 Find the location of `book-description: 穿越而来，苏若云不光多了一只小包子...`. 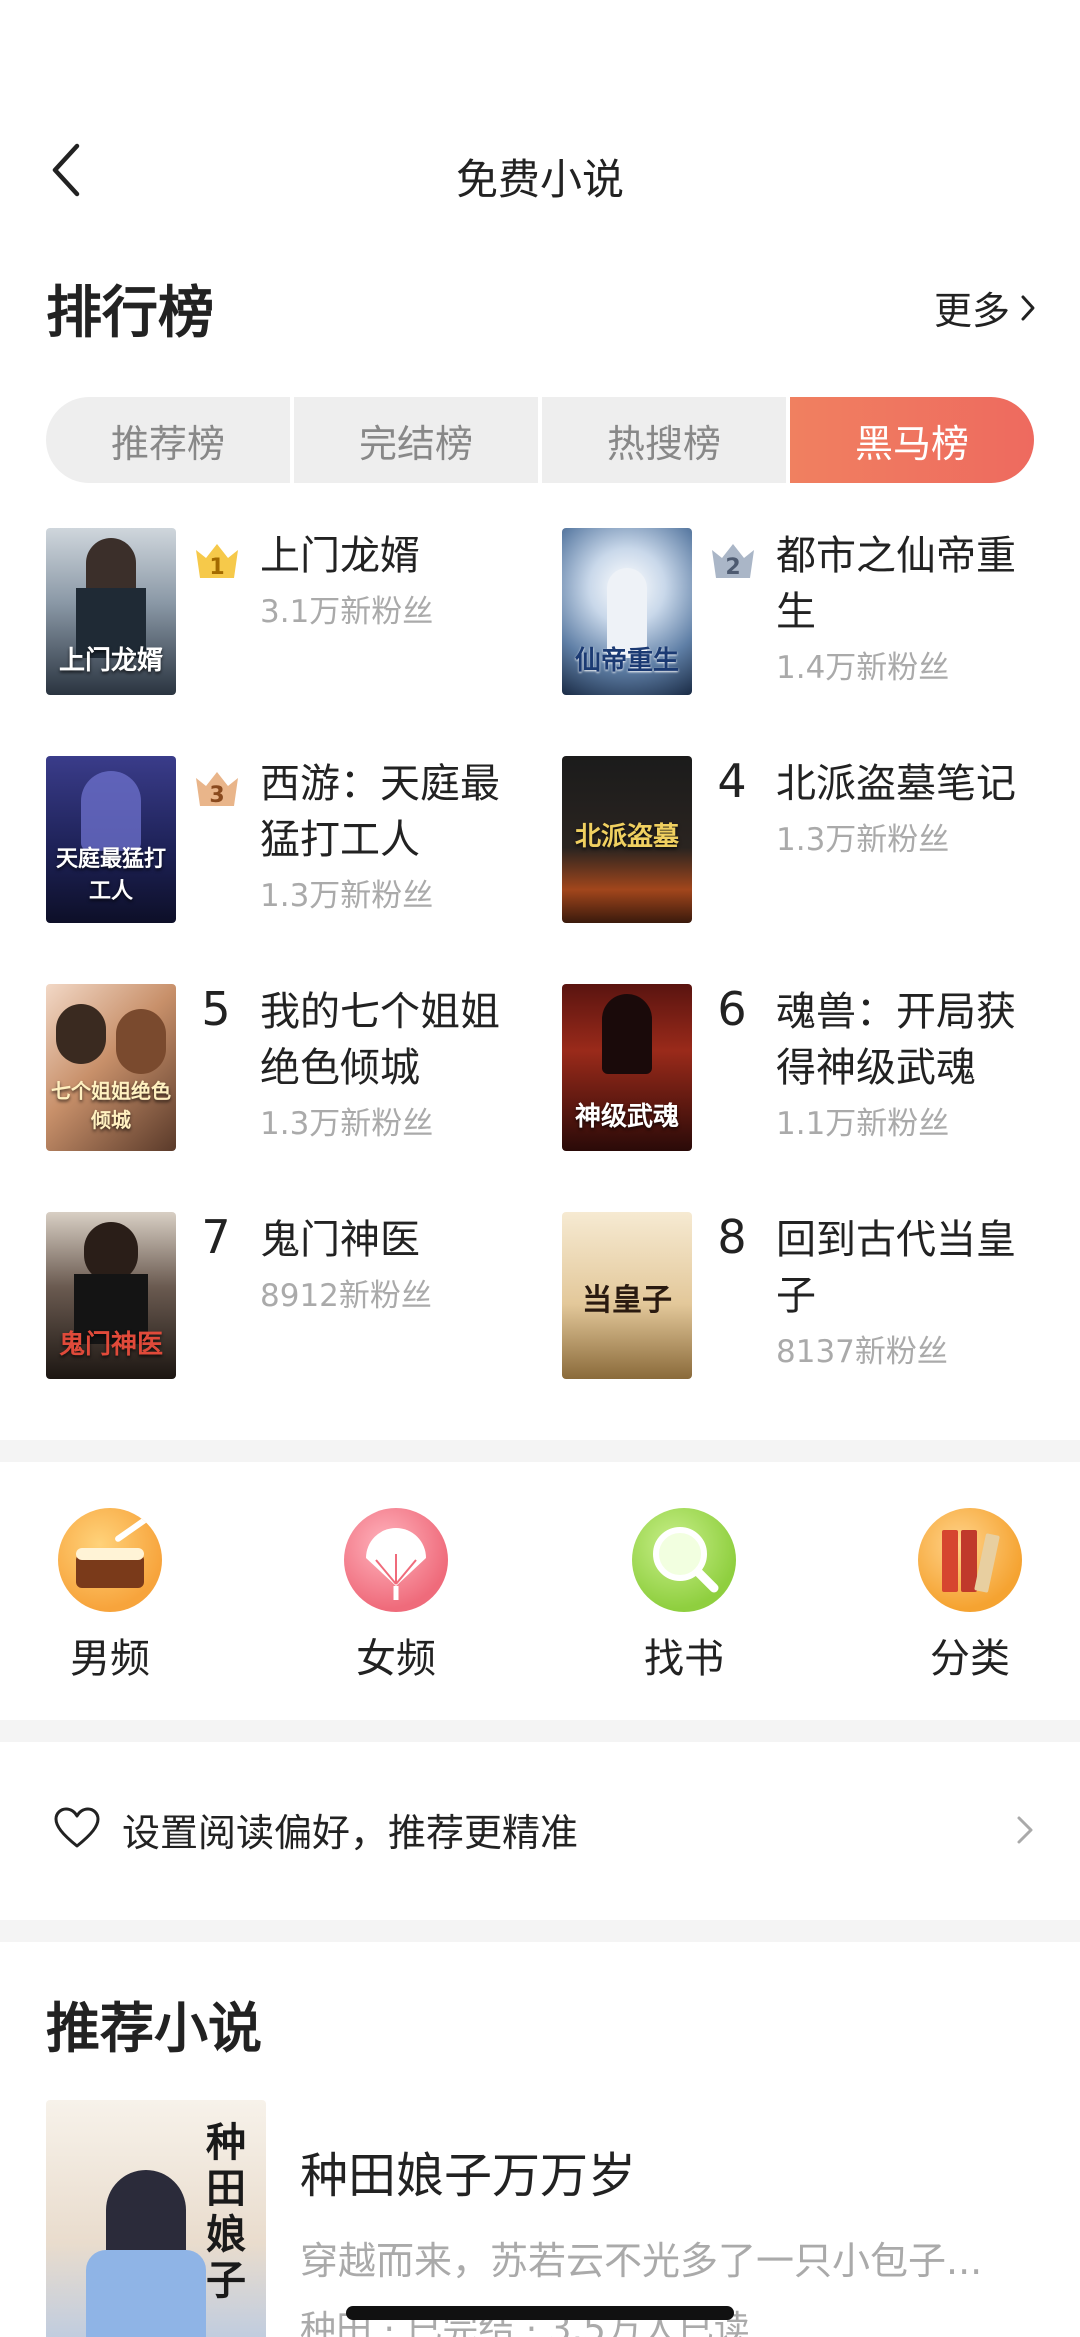

book-description: 穿越而来，苏若云不光多了一只小包子... is located at coordinates (641, 2261).